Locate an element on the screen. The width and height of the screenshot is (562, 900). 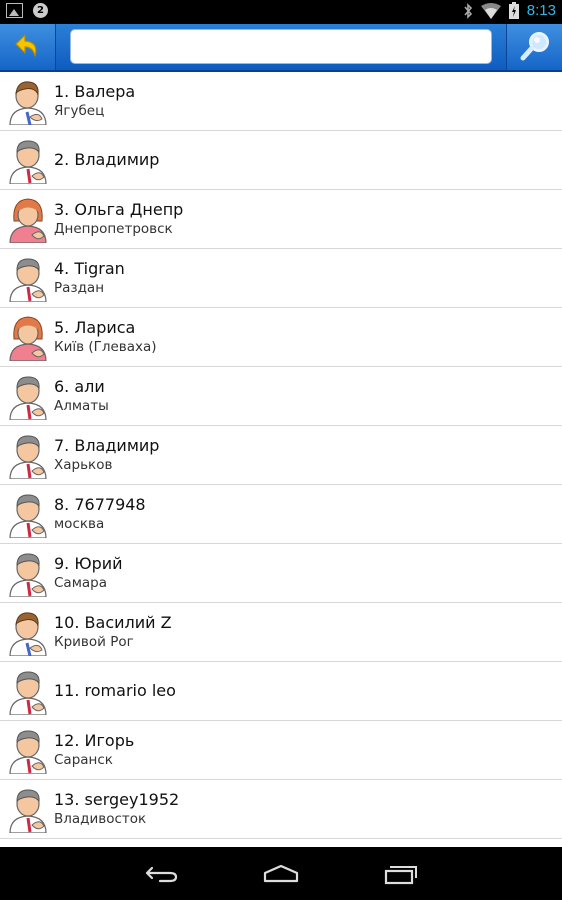
contact-city: Київ (Глеваха) is located at coordinates (105, 347).